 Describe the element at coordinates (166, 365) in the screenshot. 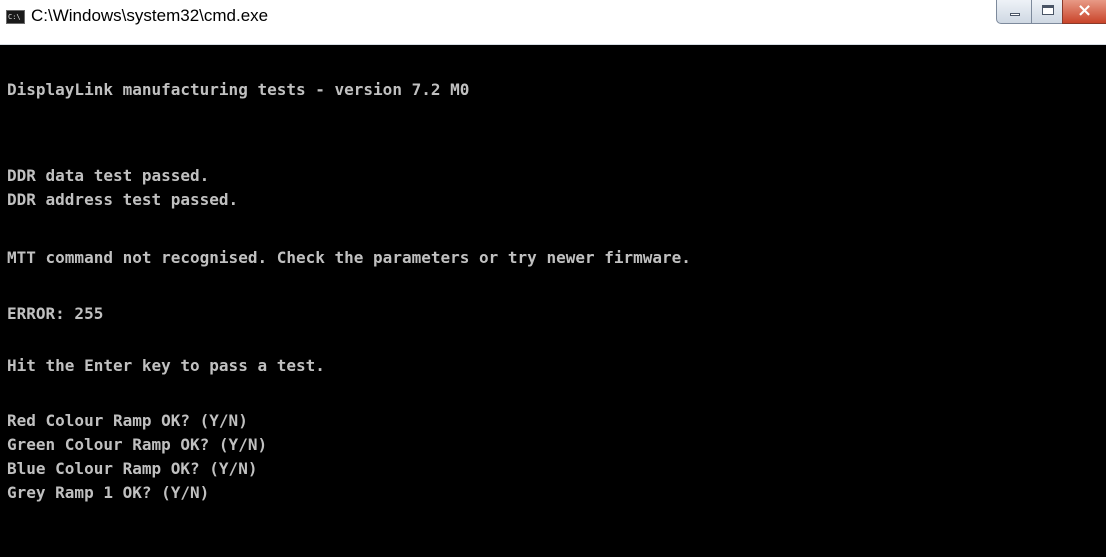

I see `console-line-hint: Hit the Enter key to pass a test.` at that location.